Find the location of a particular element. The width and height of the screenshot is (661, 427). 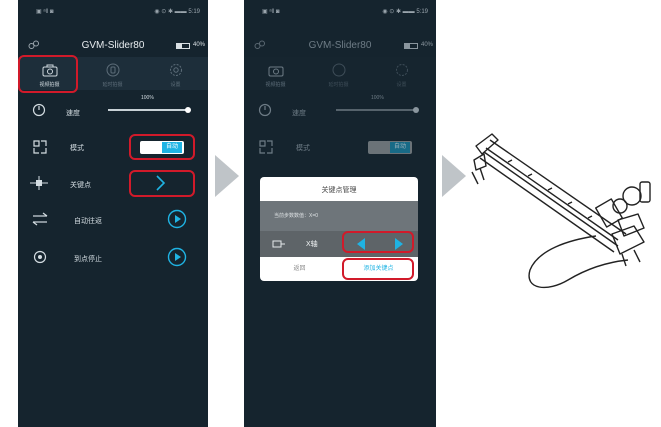

tab-timelapse: 延时拍摄 is located at coordinates (112, 73).